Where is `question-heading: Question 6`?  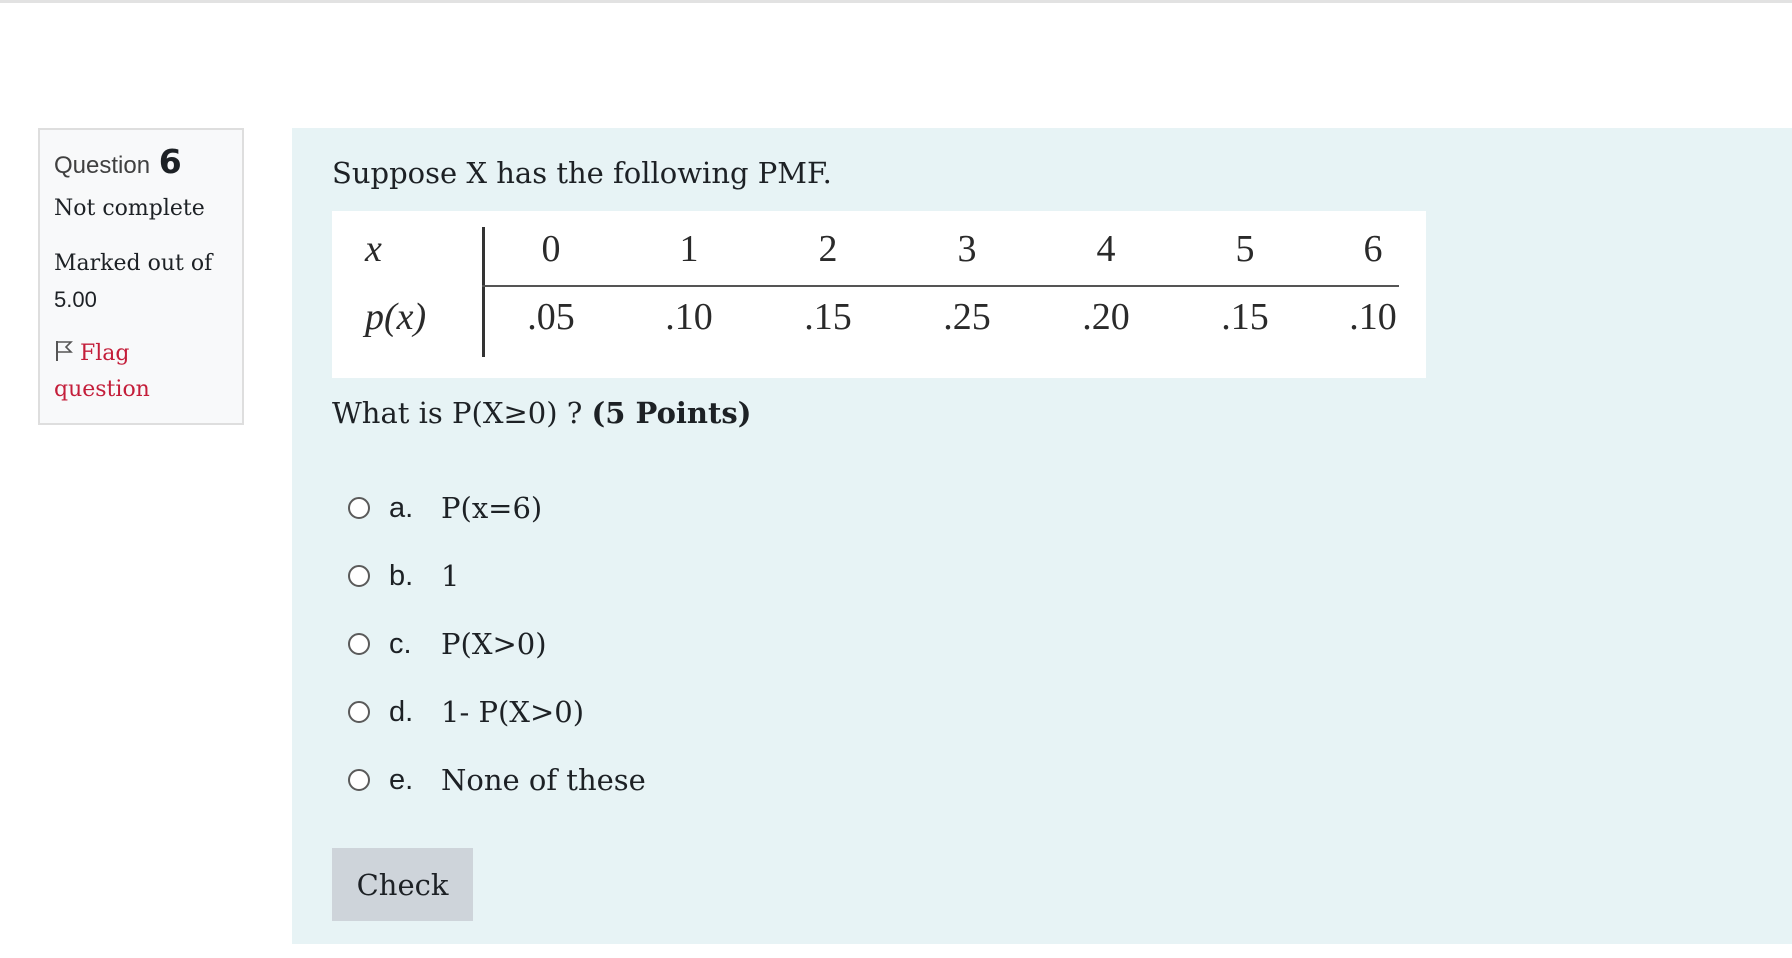
question-heading: Question 6 is located at coordinates (141, 162).